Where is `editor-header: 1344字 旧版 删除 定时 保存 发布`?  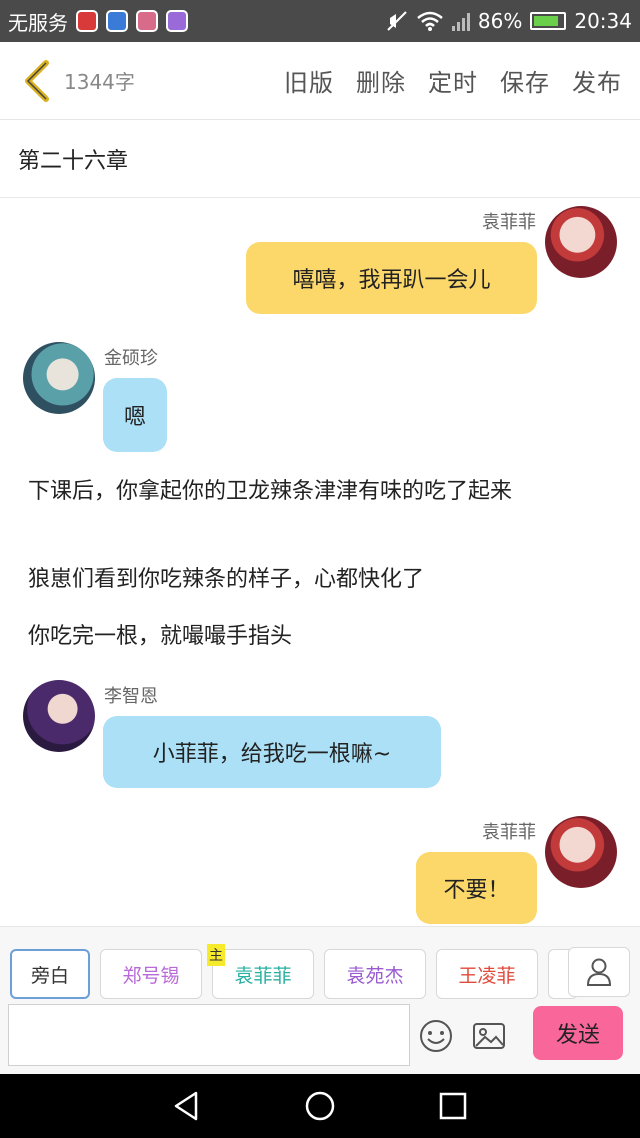 editor-header: 1344字 旧版 删除 定时 保存 发布 is located at coordinates (320, 81).